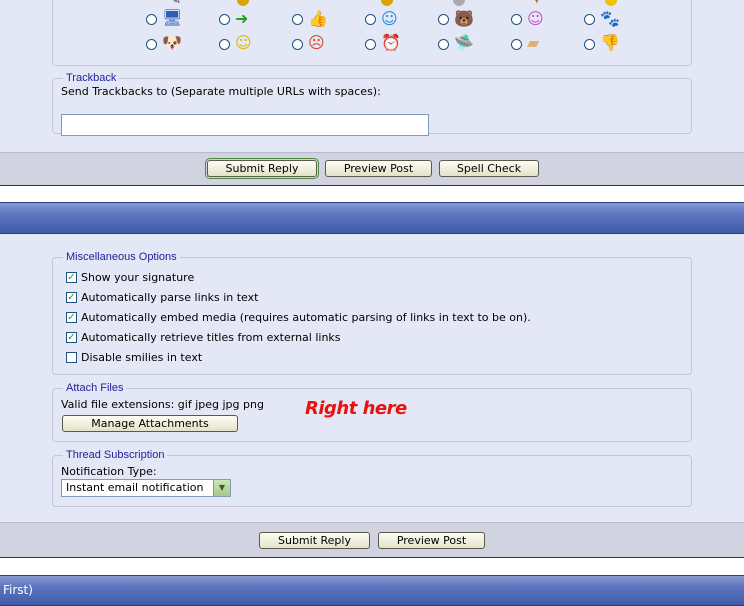 The height and width of the screenshot is (606, 744). What do you see at coordinates (372, 540) in the screenshot?
I see `bottom-button-bar: Submit Reply Preview Post` at bounding box center [372, 540].